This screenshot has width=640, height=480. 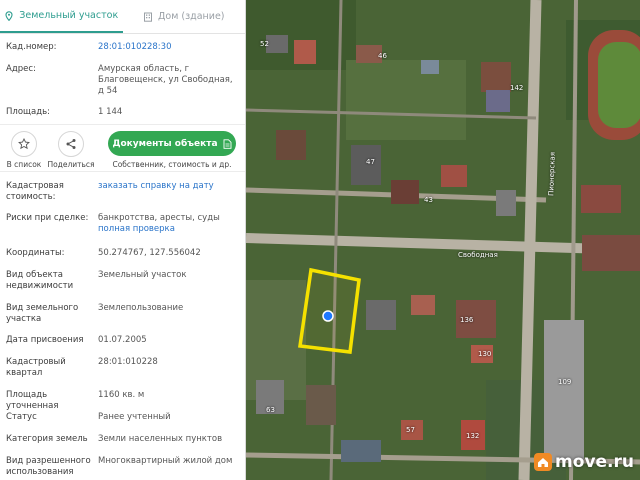 What do you see at coordinates (28, 112) in the screenshot?
I see `area-label: Площадь:` at bounding box center [28, 112].